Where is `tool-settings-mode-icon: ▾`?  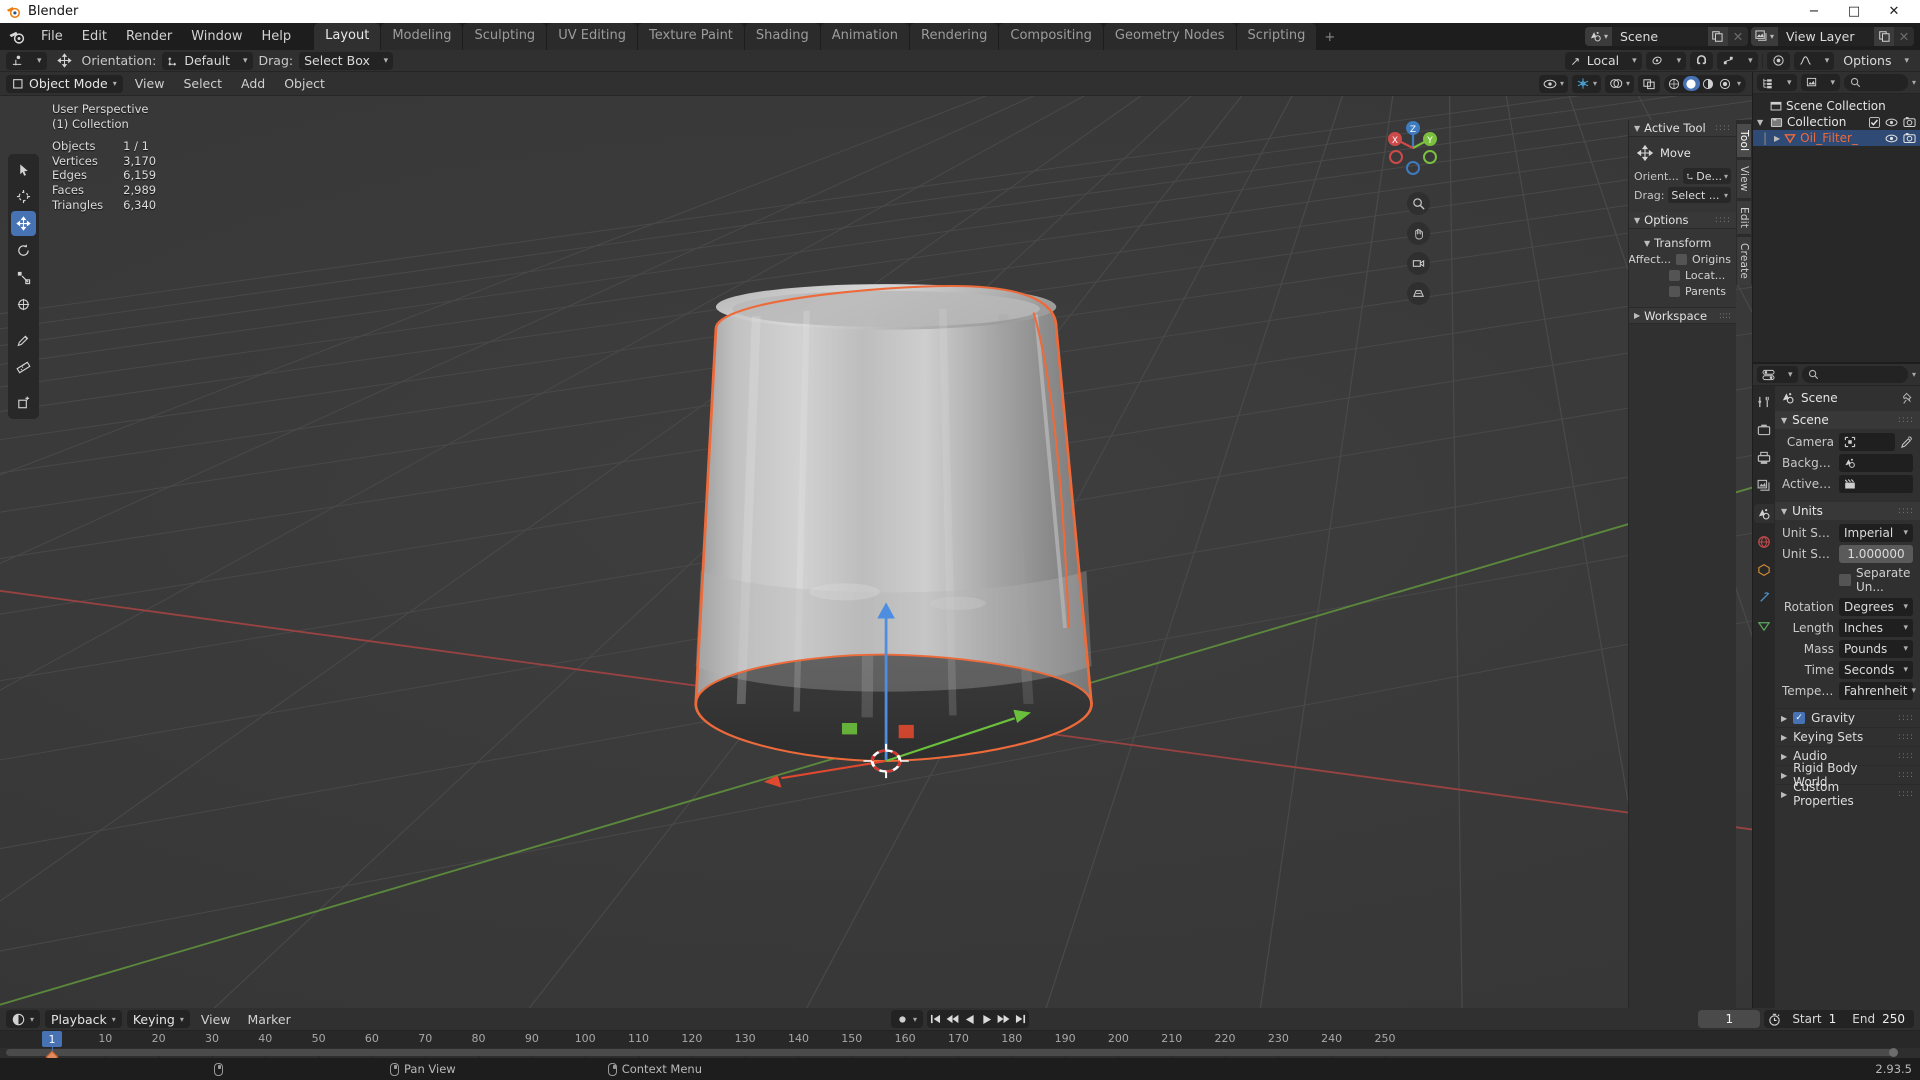 tool-settings-mode-icon: ▾ is located at coordinates (26, 60).